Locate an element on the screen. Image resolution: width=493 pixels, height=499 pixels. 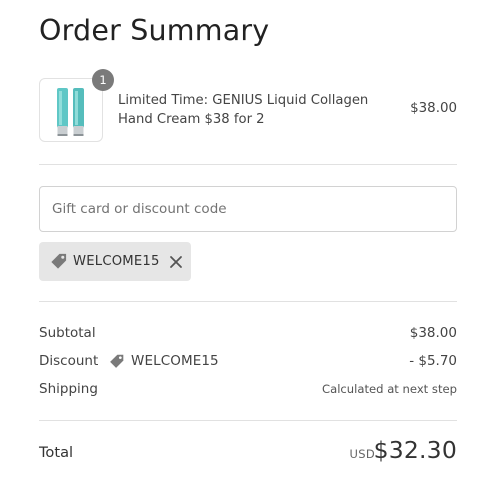
total-amount: $32.30 is located at coordinates (415, 450).